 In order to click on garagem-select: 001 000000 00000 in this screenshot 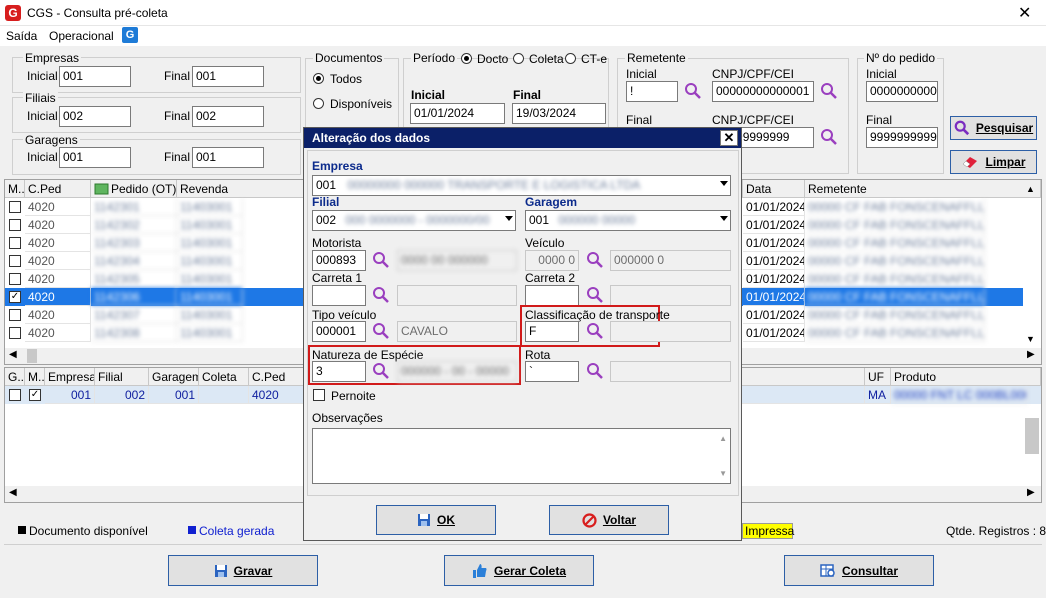, I will do `click(628, 220)`.